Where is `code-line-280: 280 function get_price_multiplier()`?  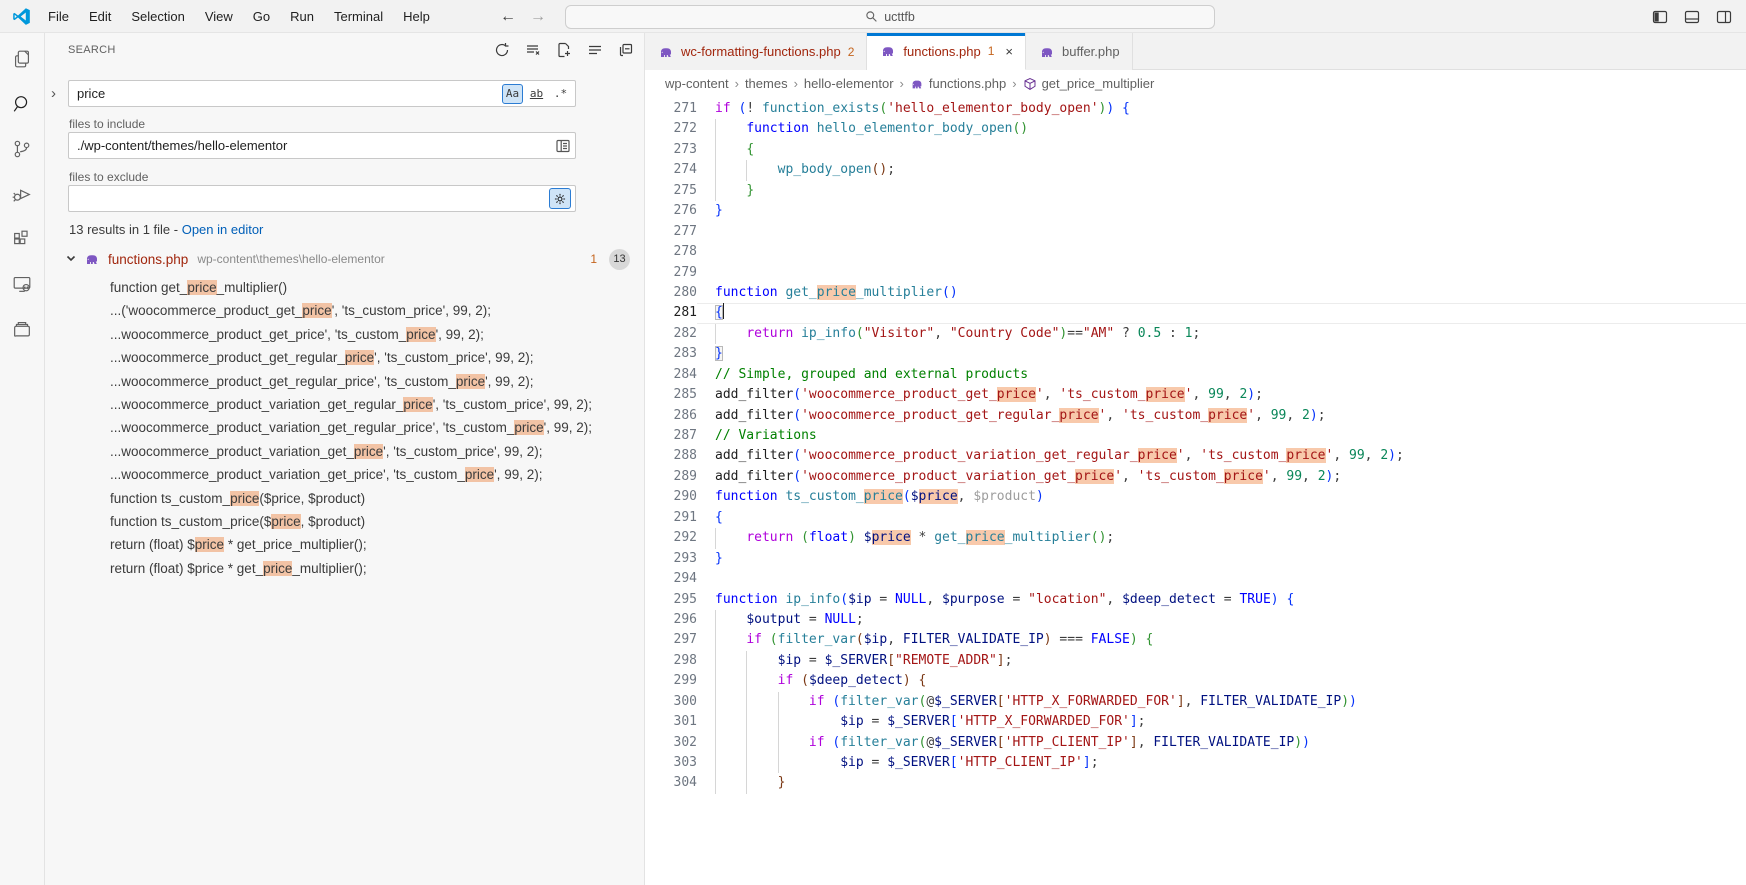
code-line-280: 280 function get_price_multiplier() is located at coordinates (1195, 293).